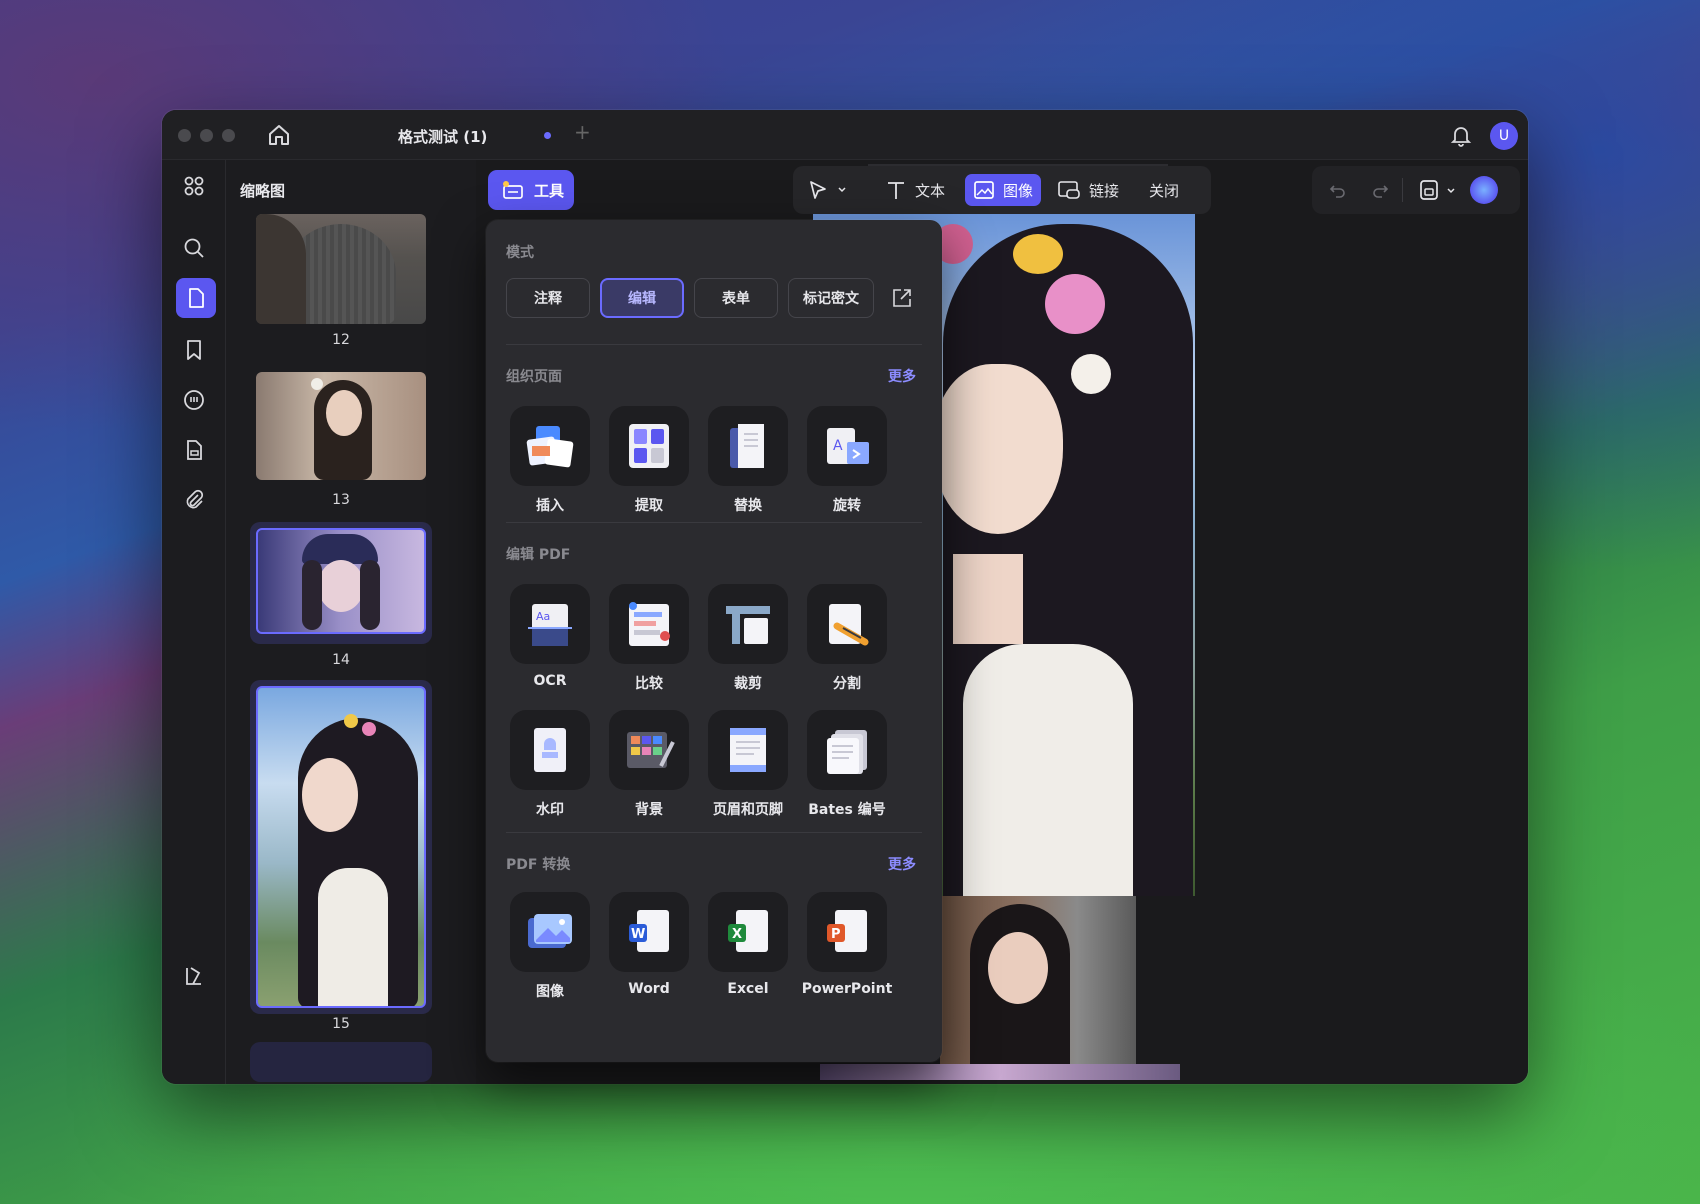 The image size is (1700, 1204). Describe the element at coordinates (748, 764) in the screenshot. I see `header-footer-tool: 页眉和页脚` at that location.